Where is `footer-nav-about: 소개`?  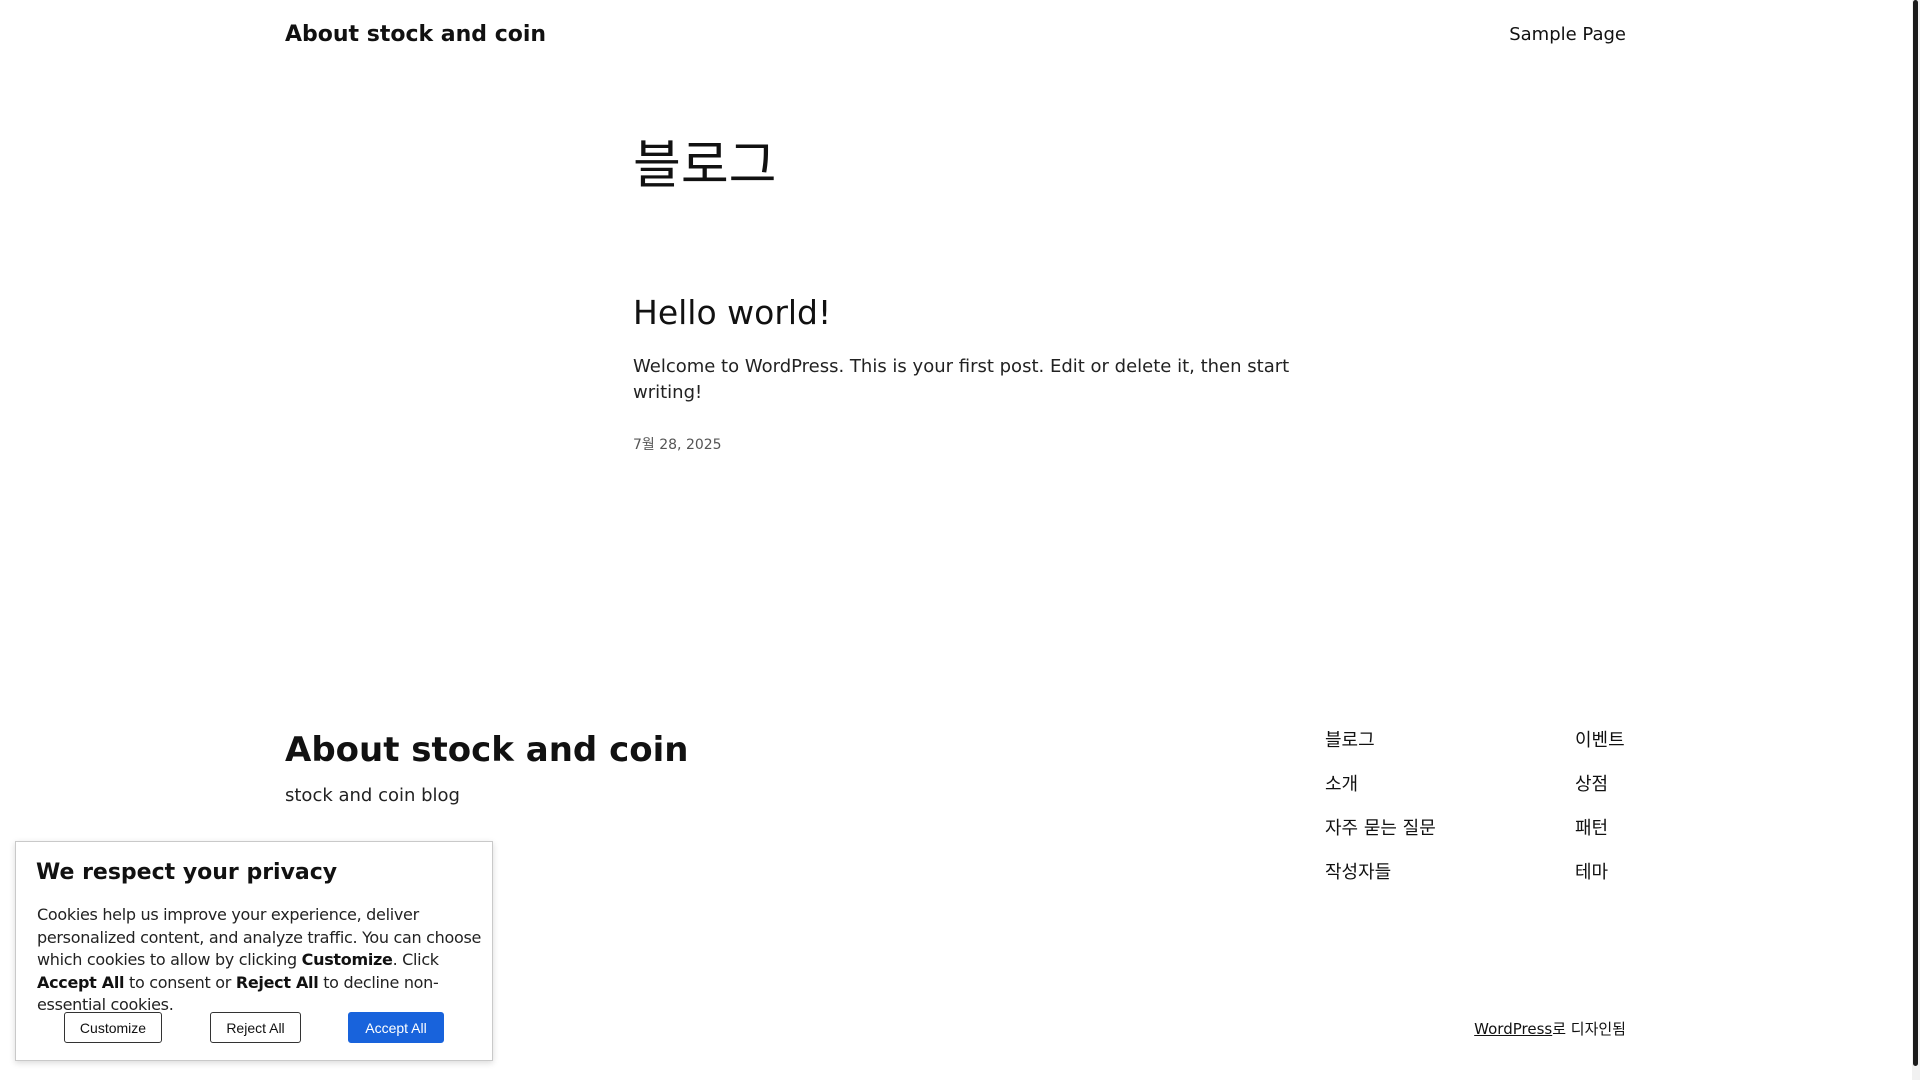 footer-nav-about: 소개 is located at coordinates (1380, 785).